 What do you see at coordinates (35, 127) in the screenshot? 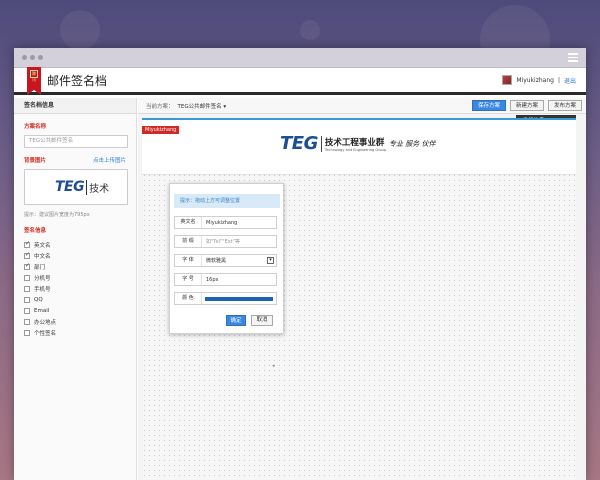
I see `scheme-label: 方案名称` at bounding box center [35, 127].